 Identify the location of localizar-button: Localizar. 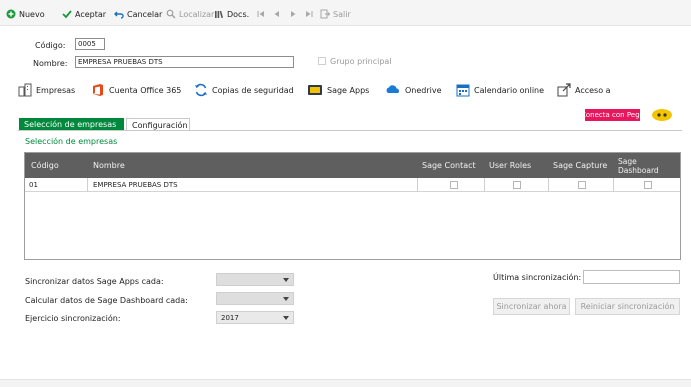
(190, 14).